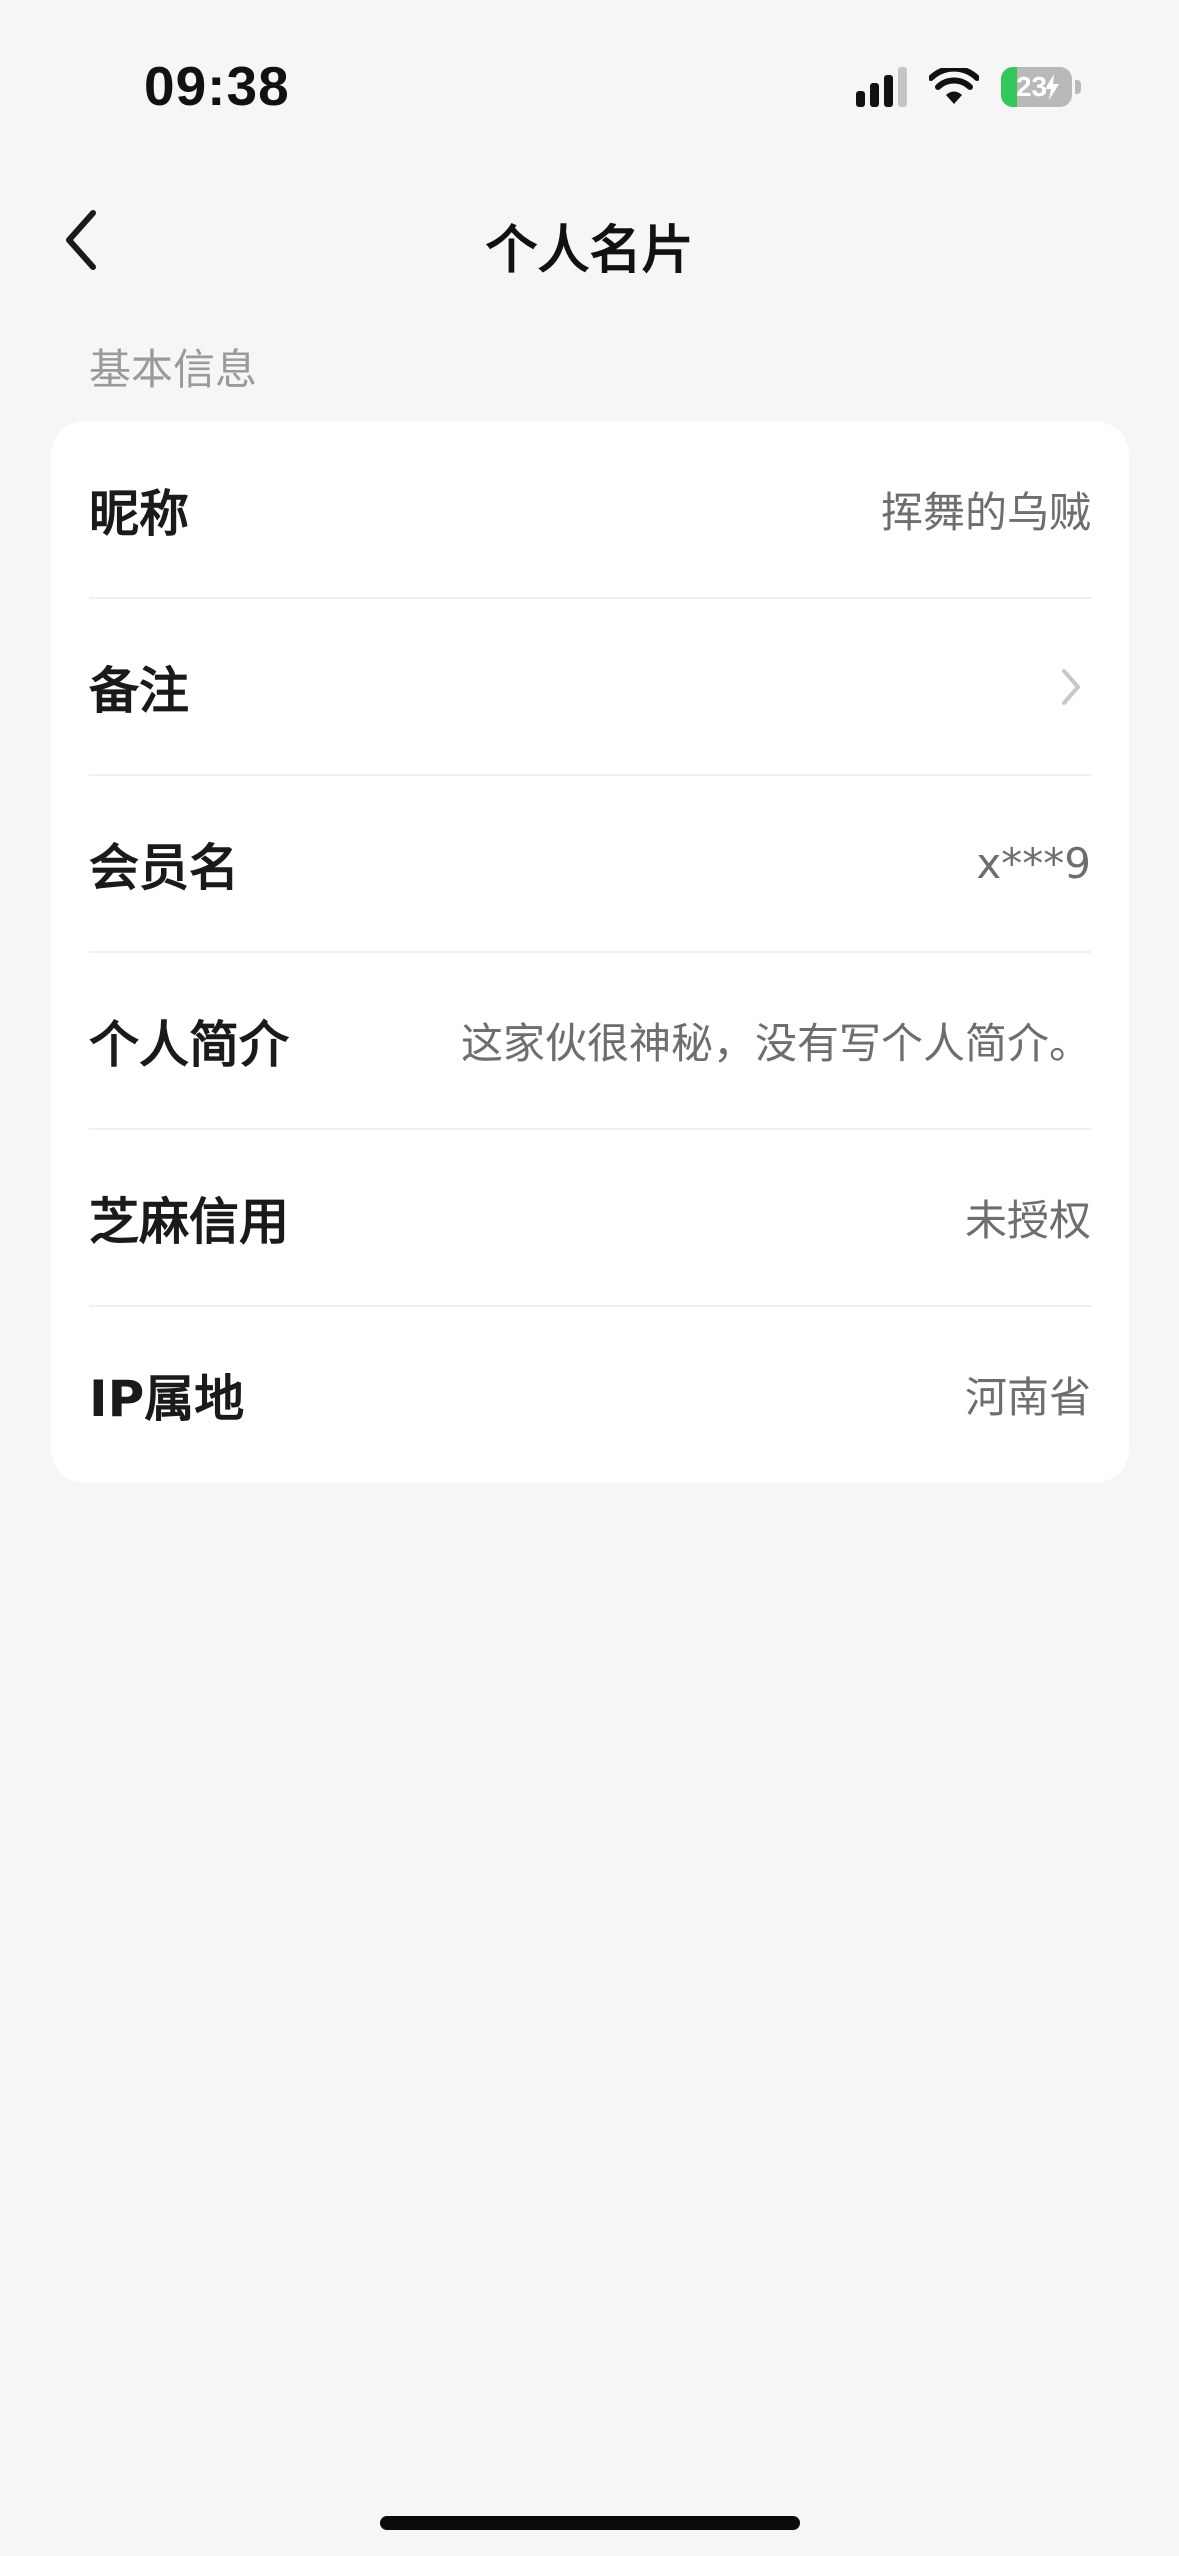  I want to click on status-bar: 09:38 23, so click(589, 85).